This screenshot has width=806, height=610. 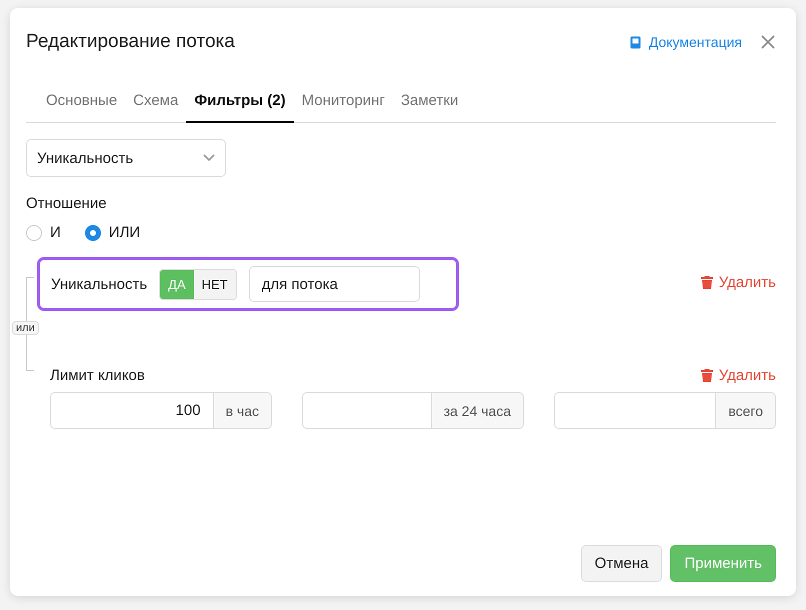 What do you see at coordinates (635, 42) in the screenshot?
I see `book-icon` at bounding box center [635, 42].